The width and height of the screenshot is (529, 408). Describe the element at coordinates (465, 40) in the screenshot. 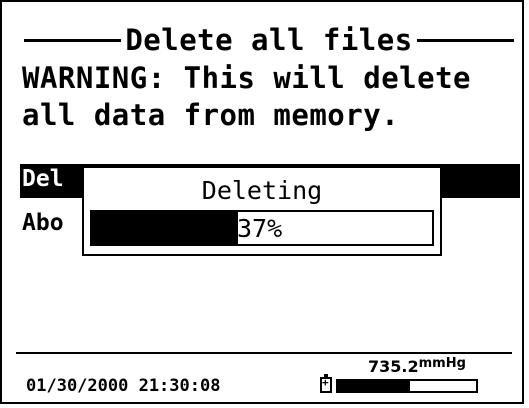

I see `header-rule-right` at that location.